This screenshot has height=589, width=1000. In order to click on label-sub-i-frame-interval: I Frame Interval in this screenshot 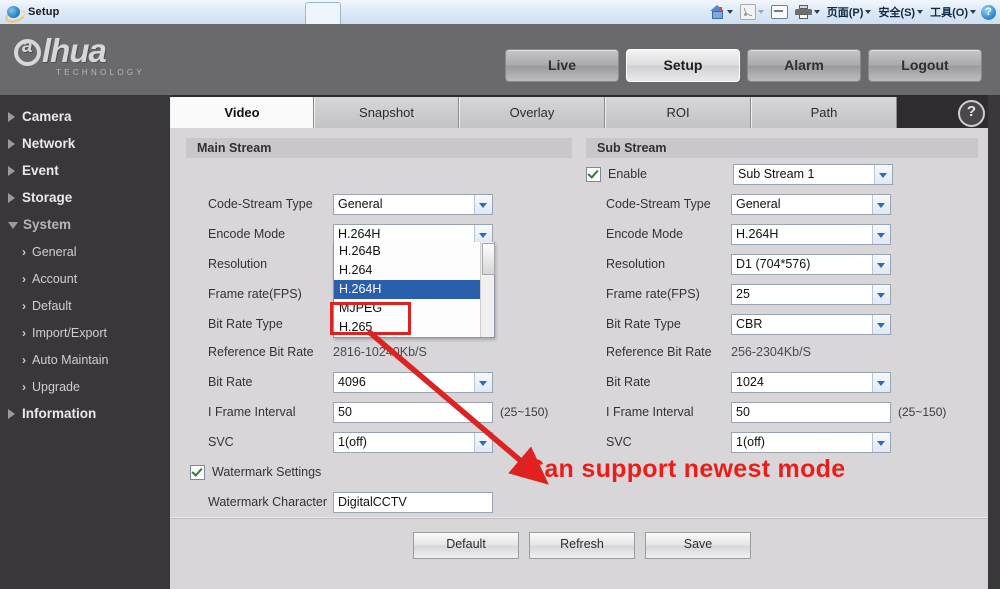, I will do `click(650, 412)`.